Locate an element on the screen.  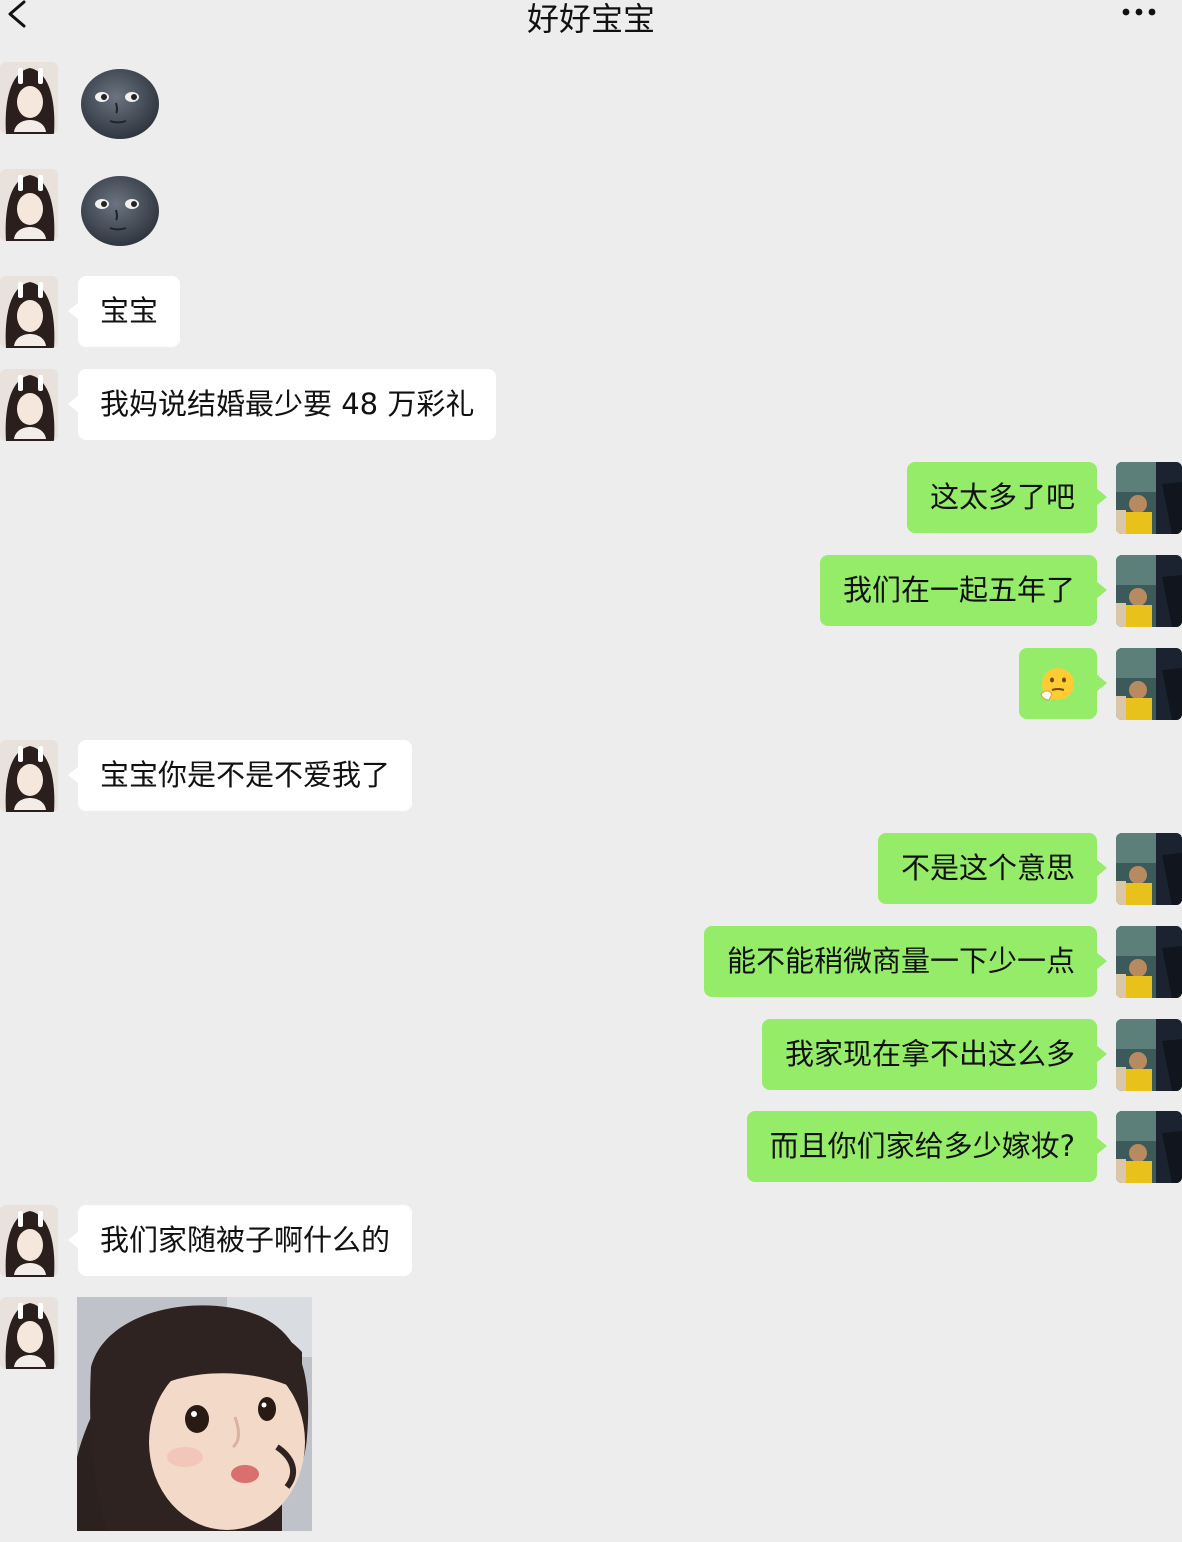
message-row: 我们在一起五年了 is located at coordinates (591, 591).